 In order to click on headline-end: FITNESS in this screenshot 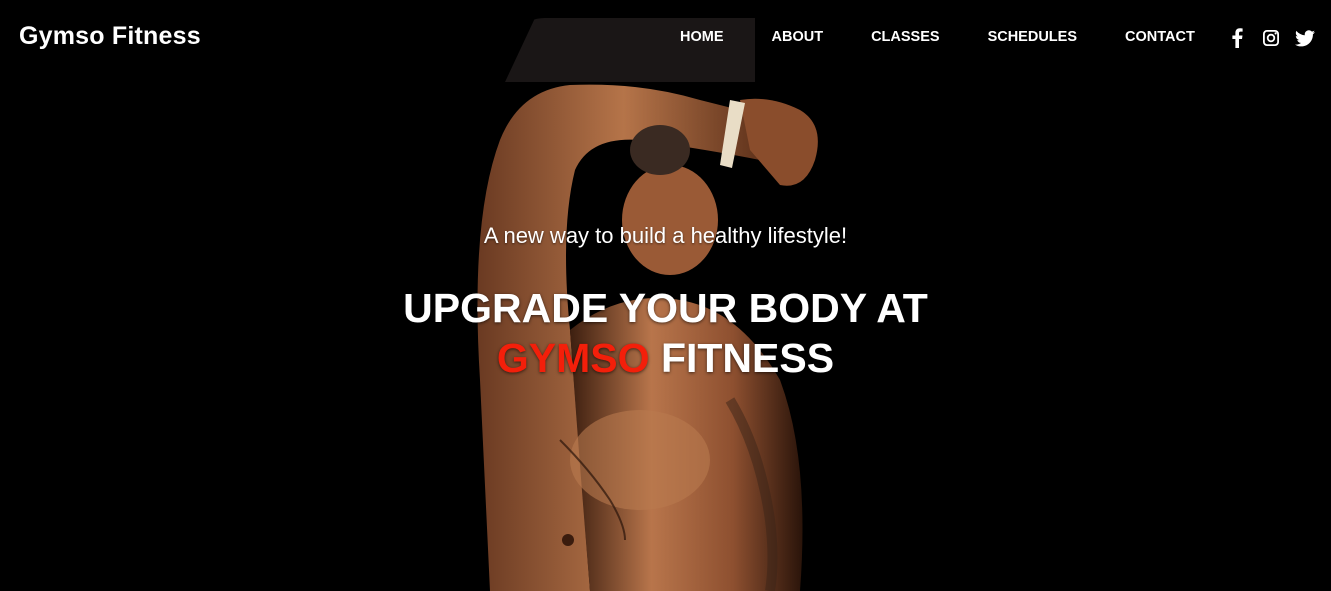, I will do `click(747, 358)`.